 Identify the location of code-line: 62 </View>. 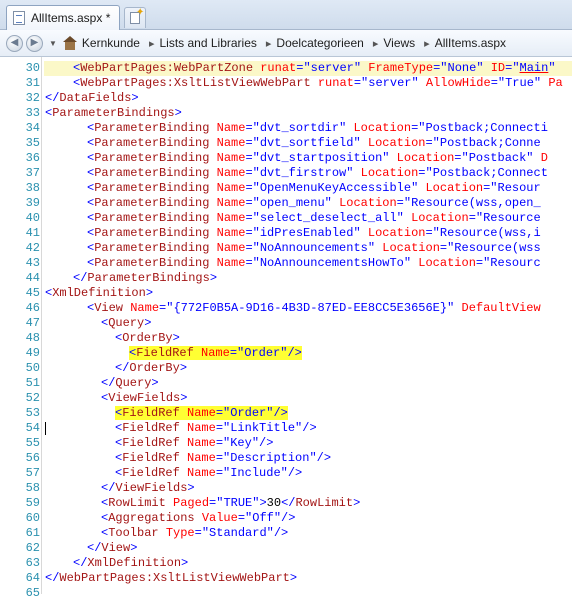
(286, 548).